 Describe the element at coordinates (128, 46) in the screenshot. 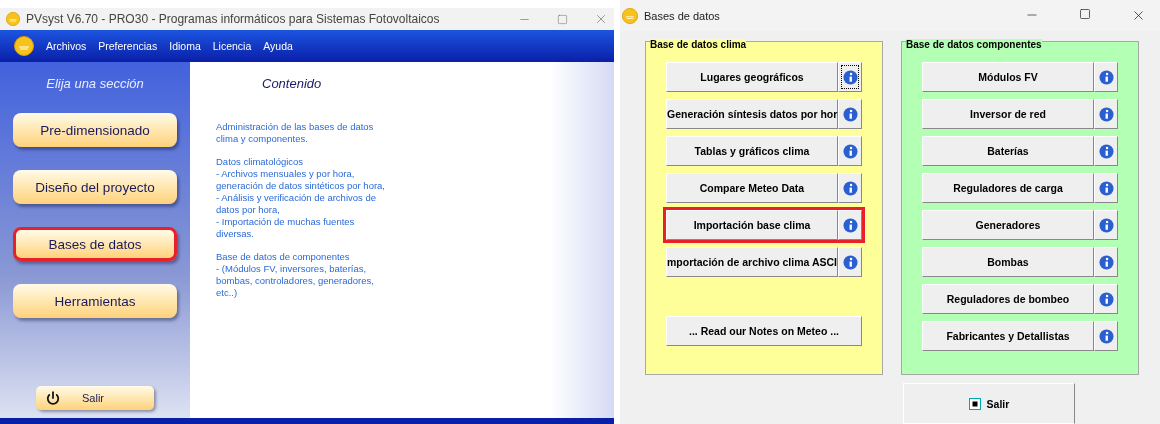

I see `menu-item: Preferencias` at that location.